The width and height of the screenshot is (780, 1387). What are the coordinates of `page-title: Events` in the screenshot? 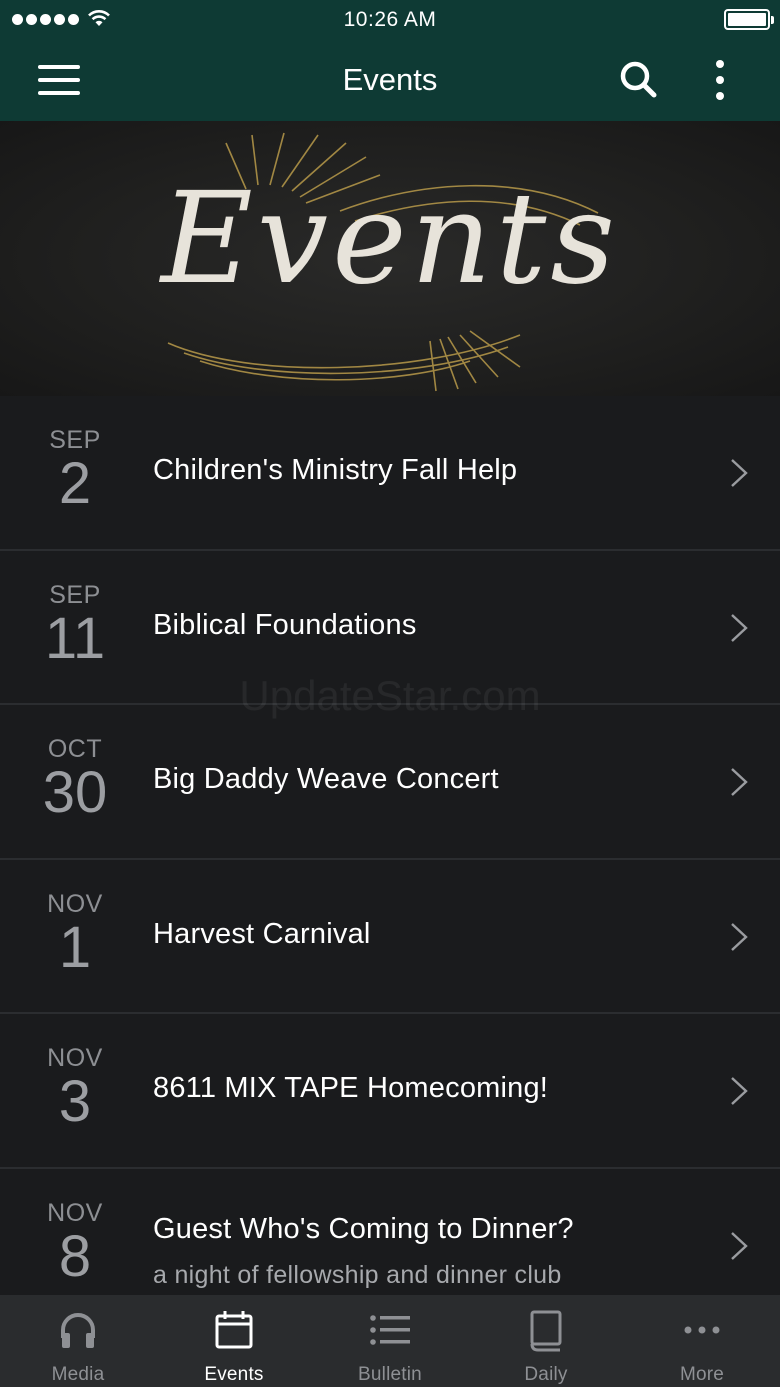 It's located at (390, 79).